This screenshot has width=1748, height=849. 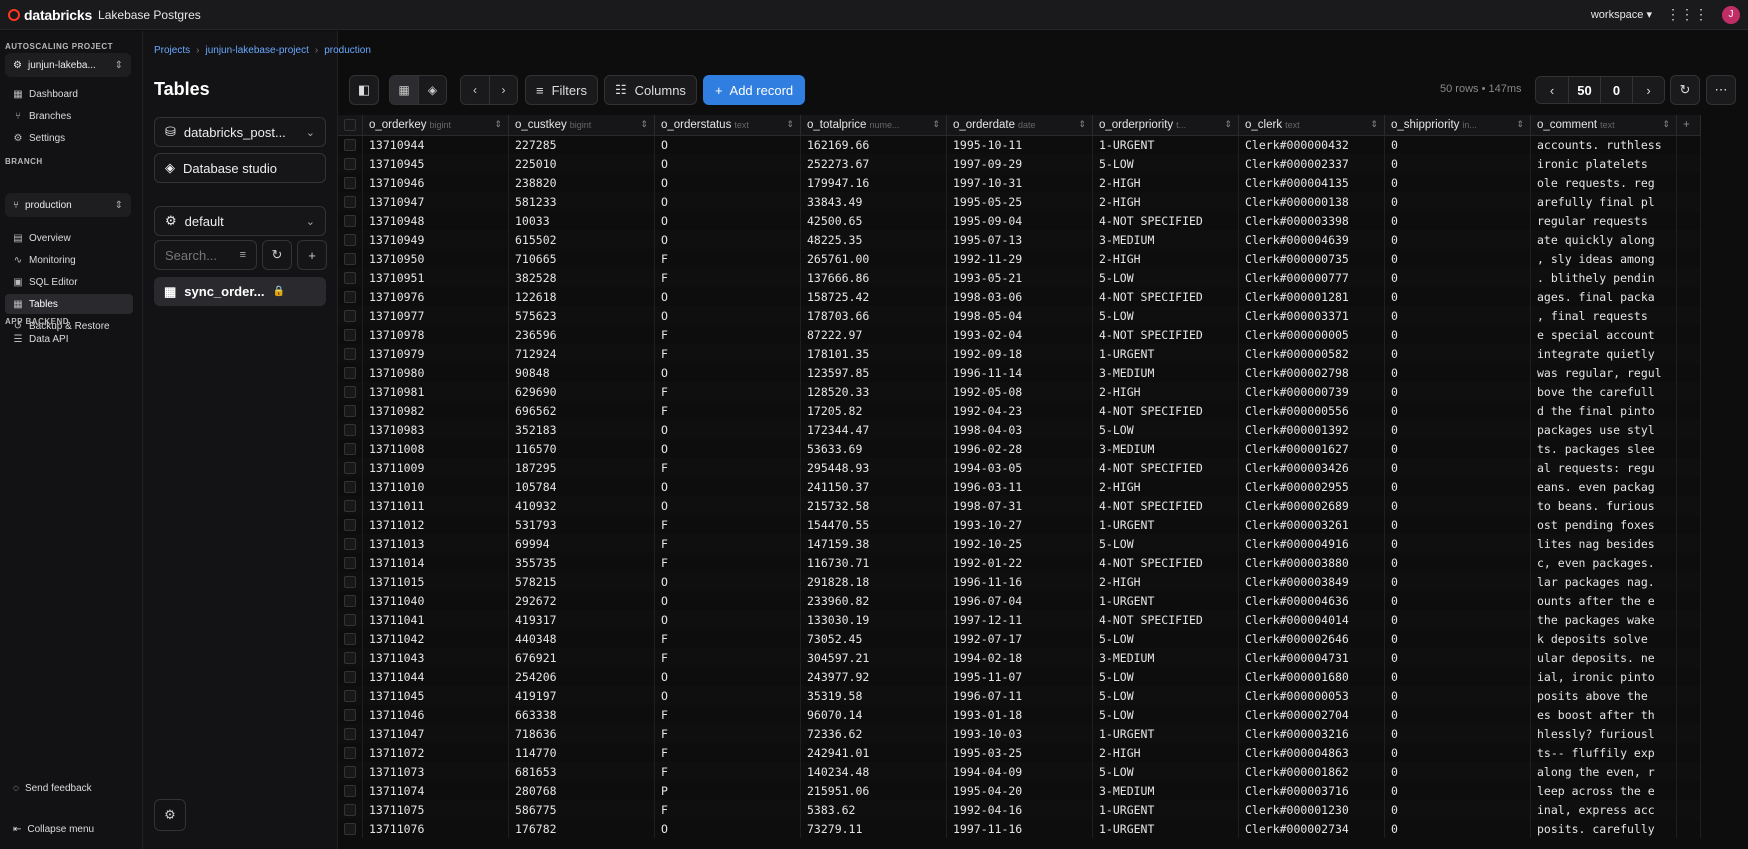 What do you see at coordinates (1603, 714) in the screenshot?
I see `cell-o-comment: es boost after th` at bounding box center [1603, 714].